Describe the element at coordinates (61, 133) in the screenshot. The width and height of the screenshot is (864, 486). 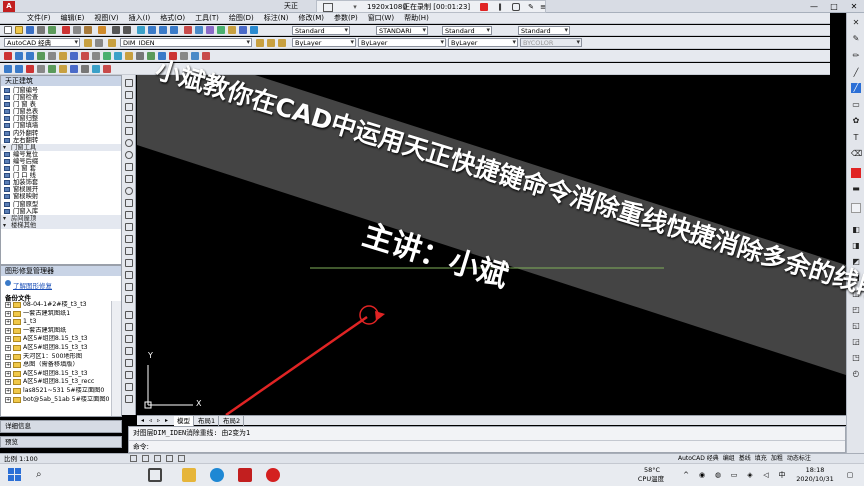
I see `tianzheng-menu-item: 内外翻转` at that location.